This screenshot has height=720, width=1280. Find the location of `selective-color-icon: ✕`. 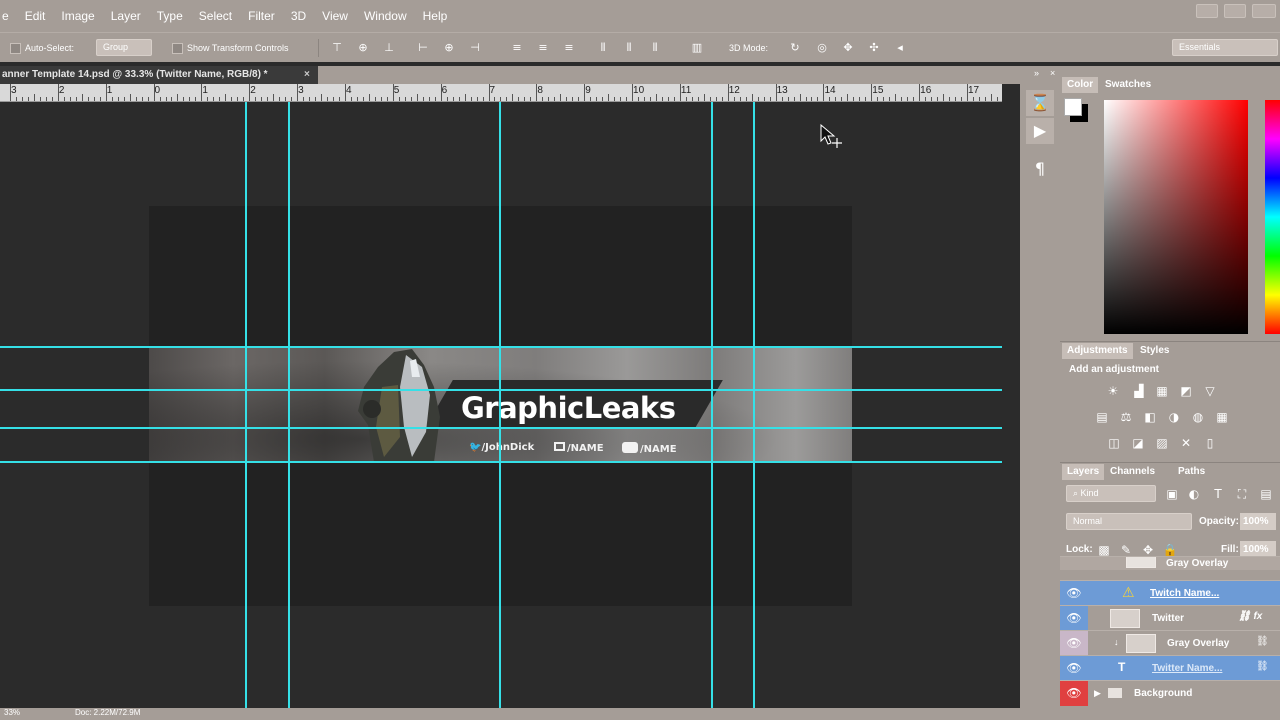

selective-color-icon: ✕ is located at coordinates (1186, 443).